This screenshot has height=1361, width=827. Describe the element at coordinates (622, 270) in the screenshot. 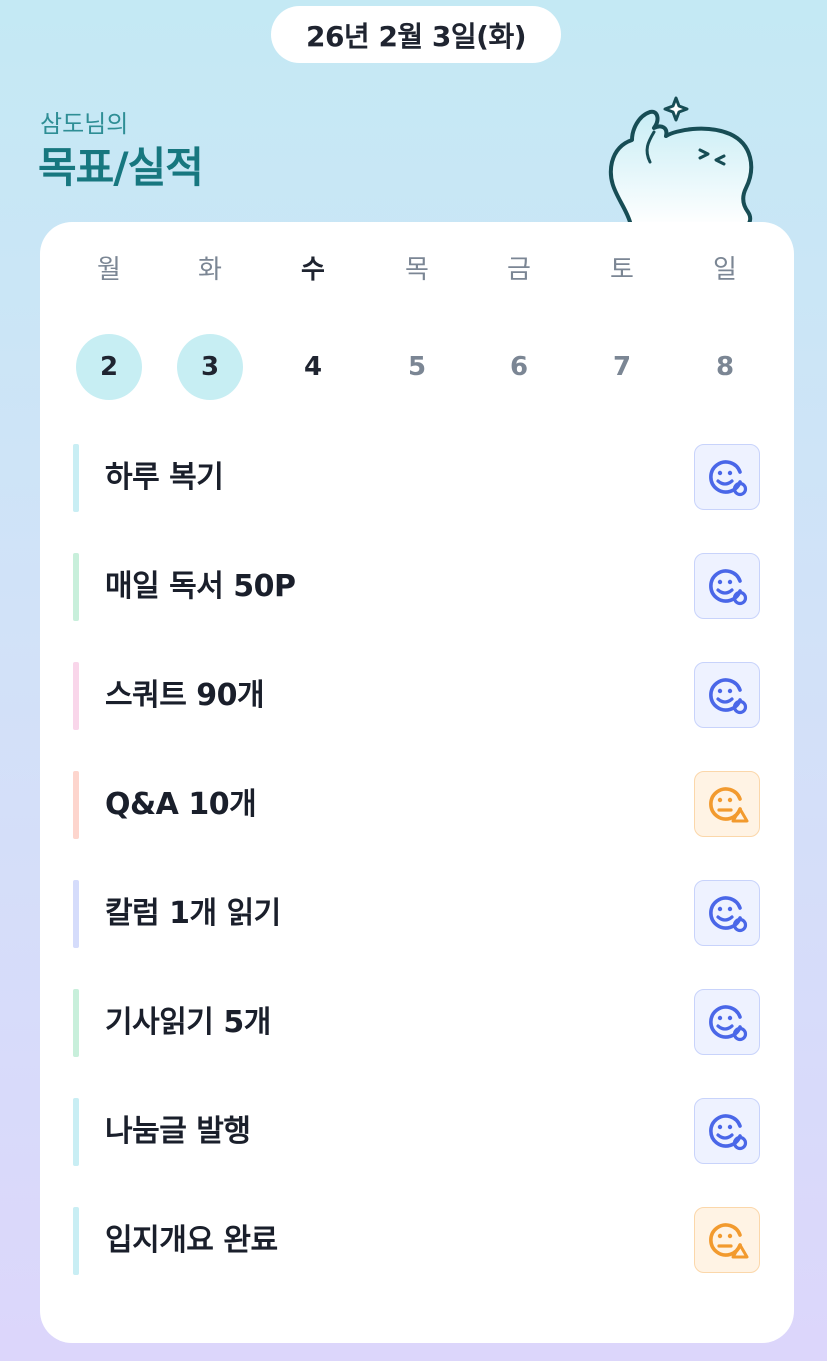

I see `day-name: 토` at that location.